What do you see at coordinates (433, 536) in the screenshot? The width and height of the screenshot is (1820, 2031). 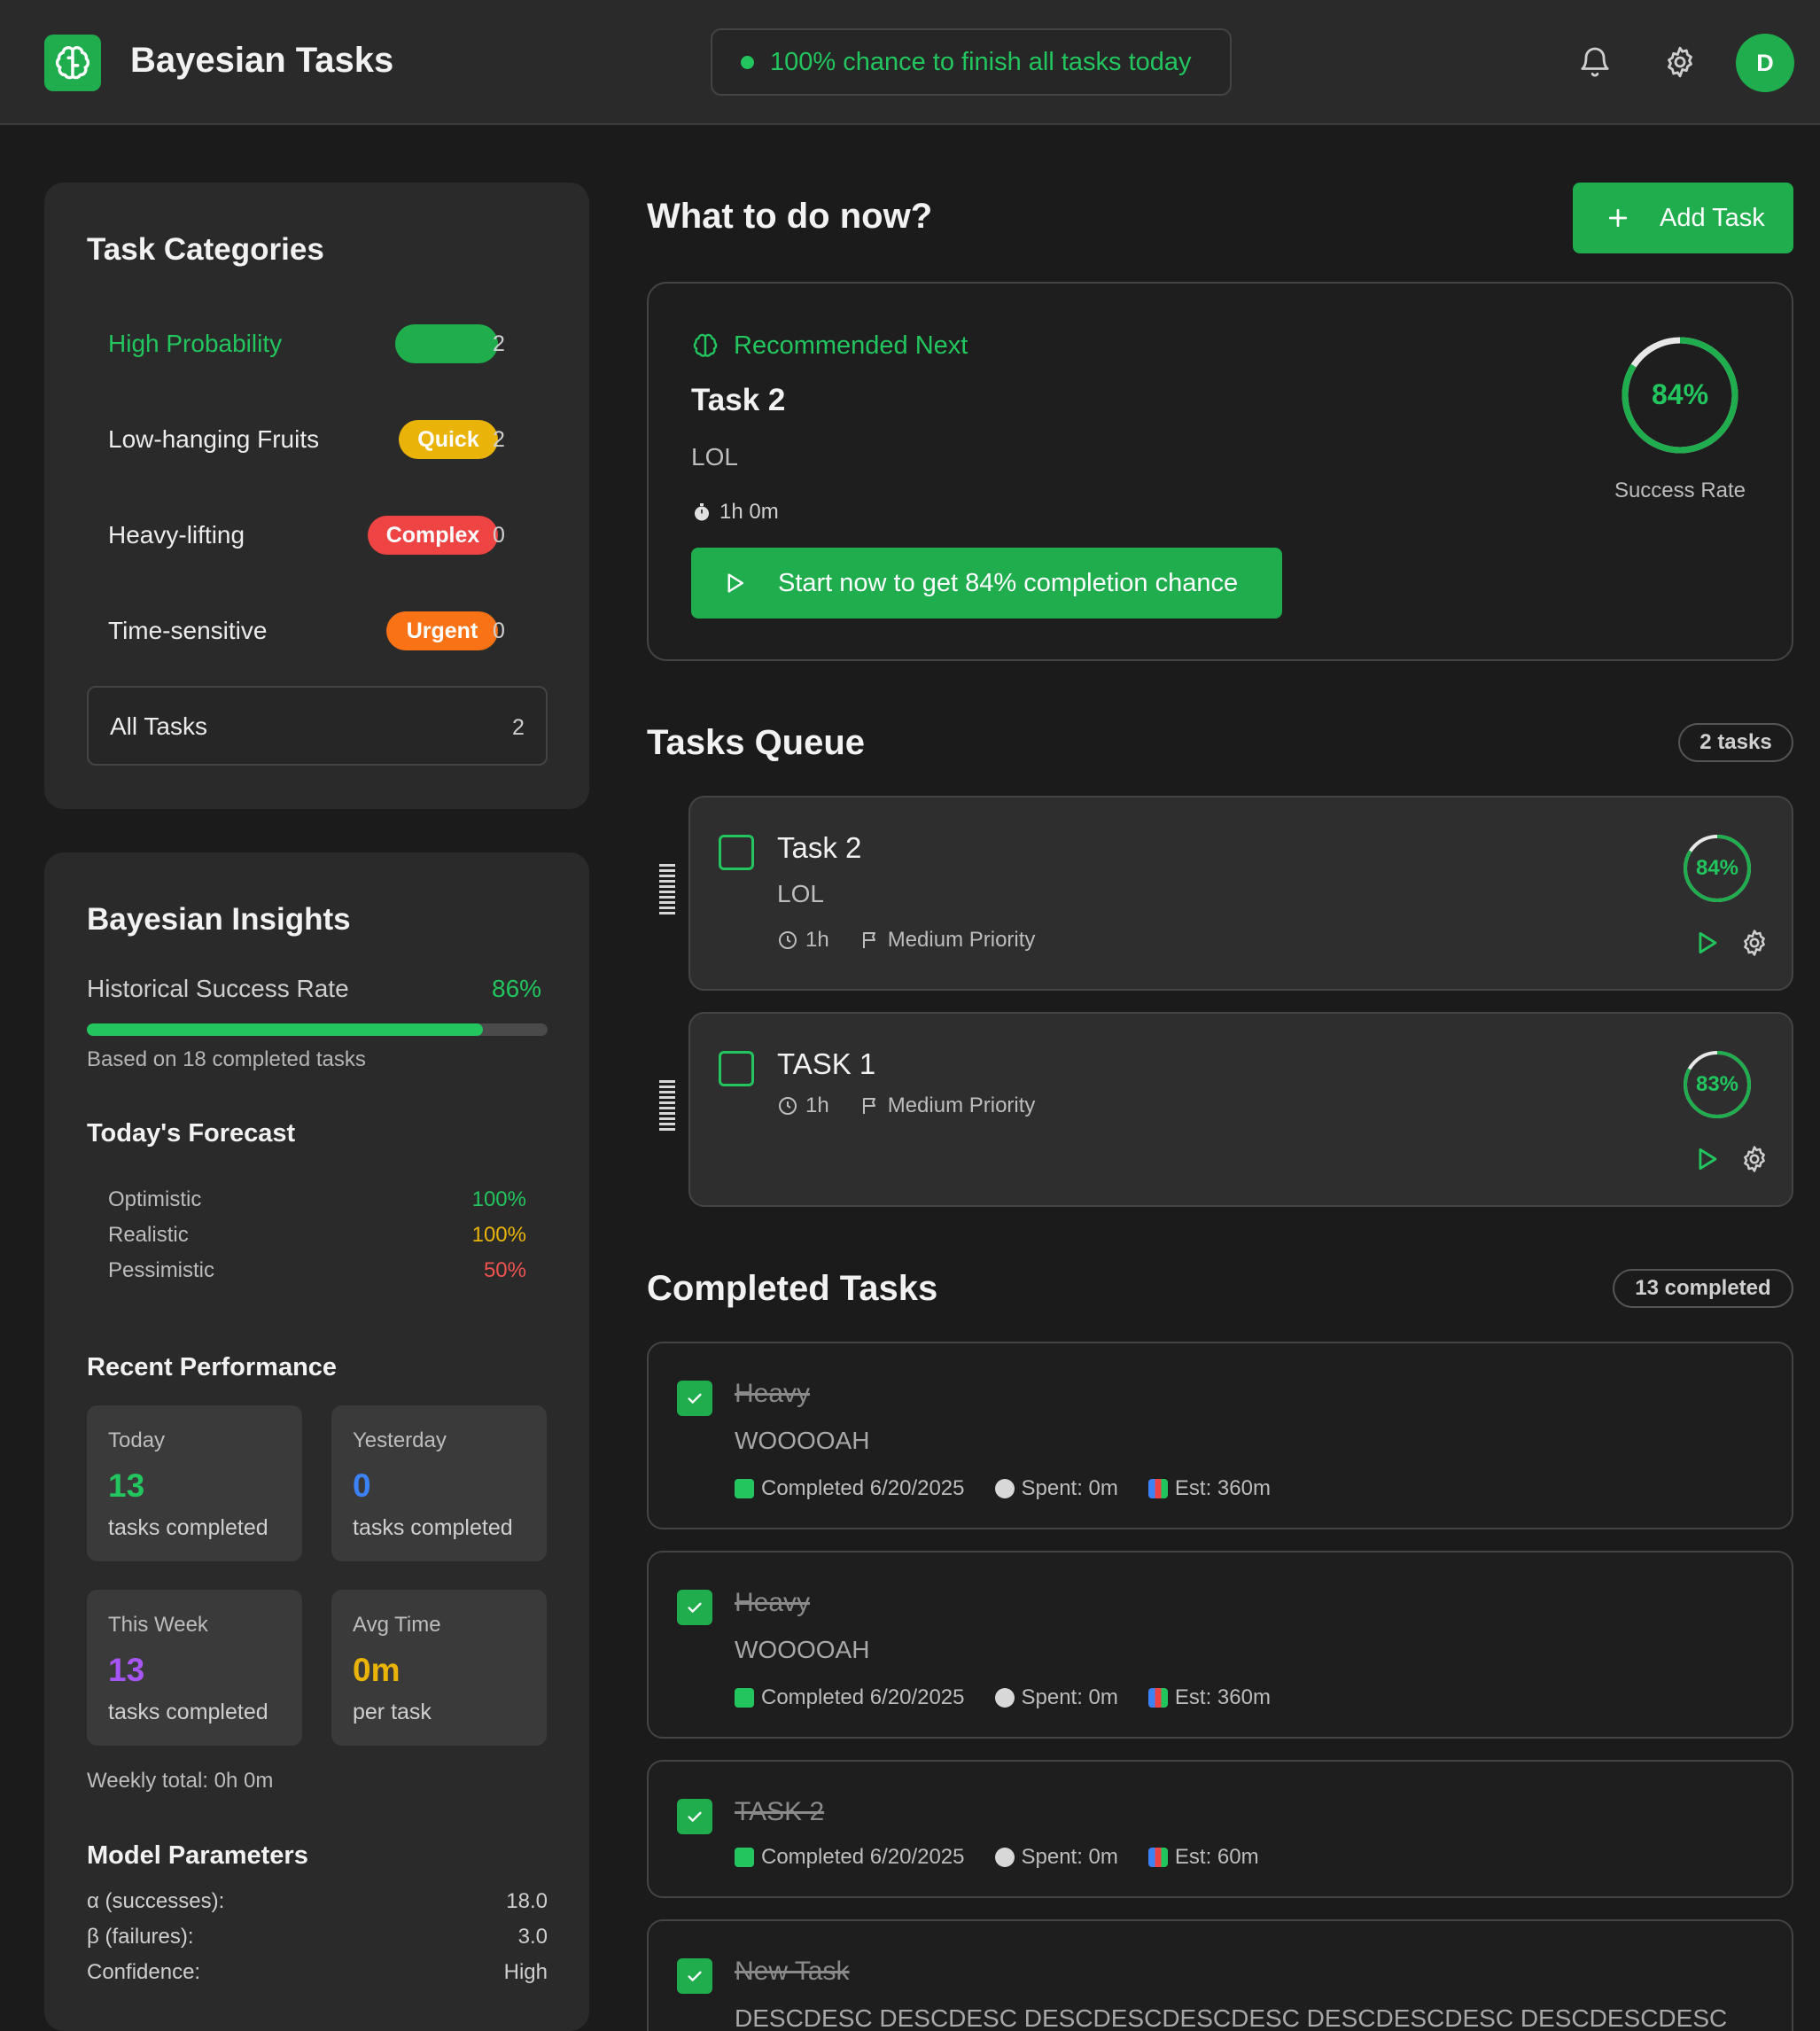 I see `category-badge: Complex` at bounding box center [433, 536].